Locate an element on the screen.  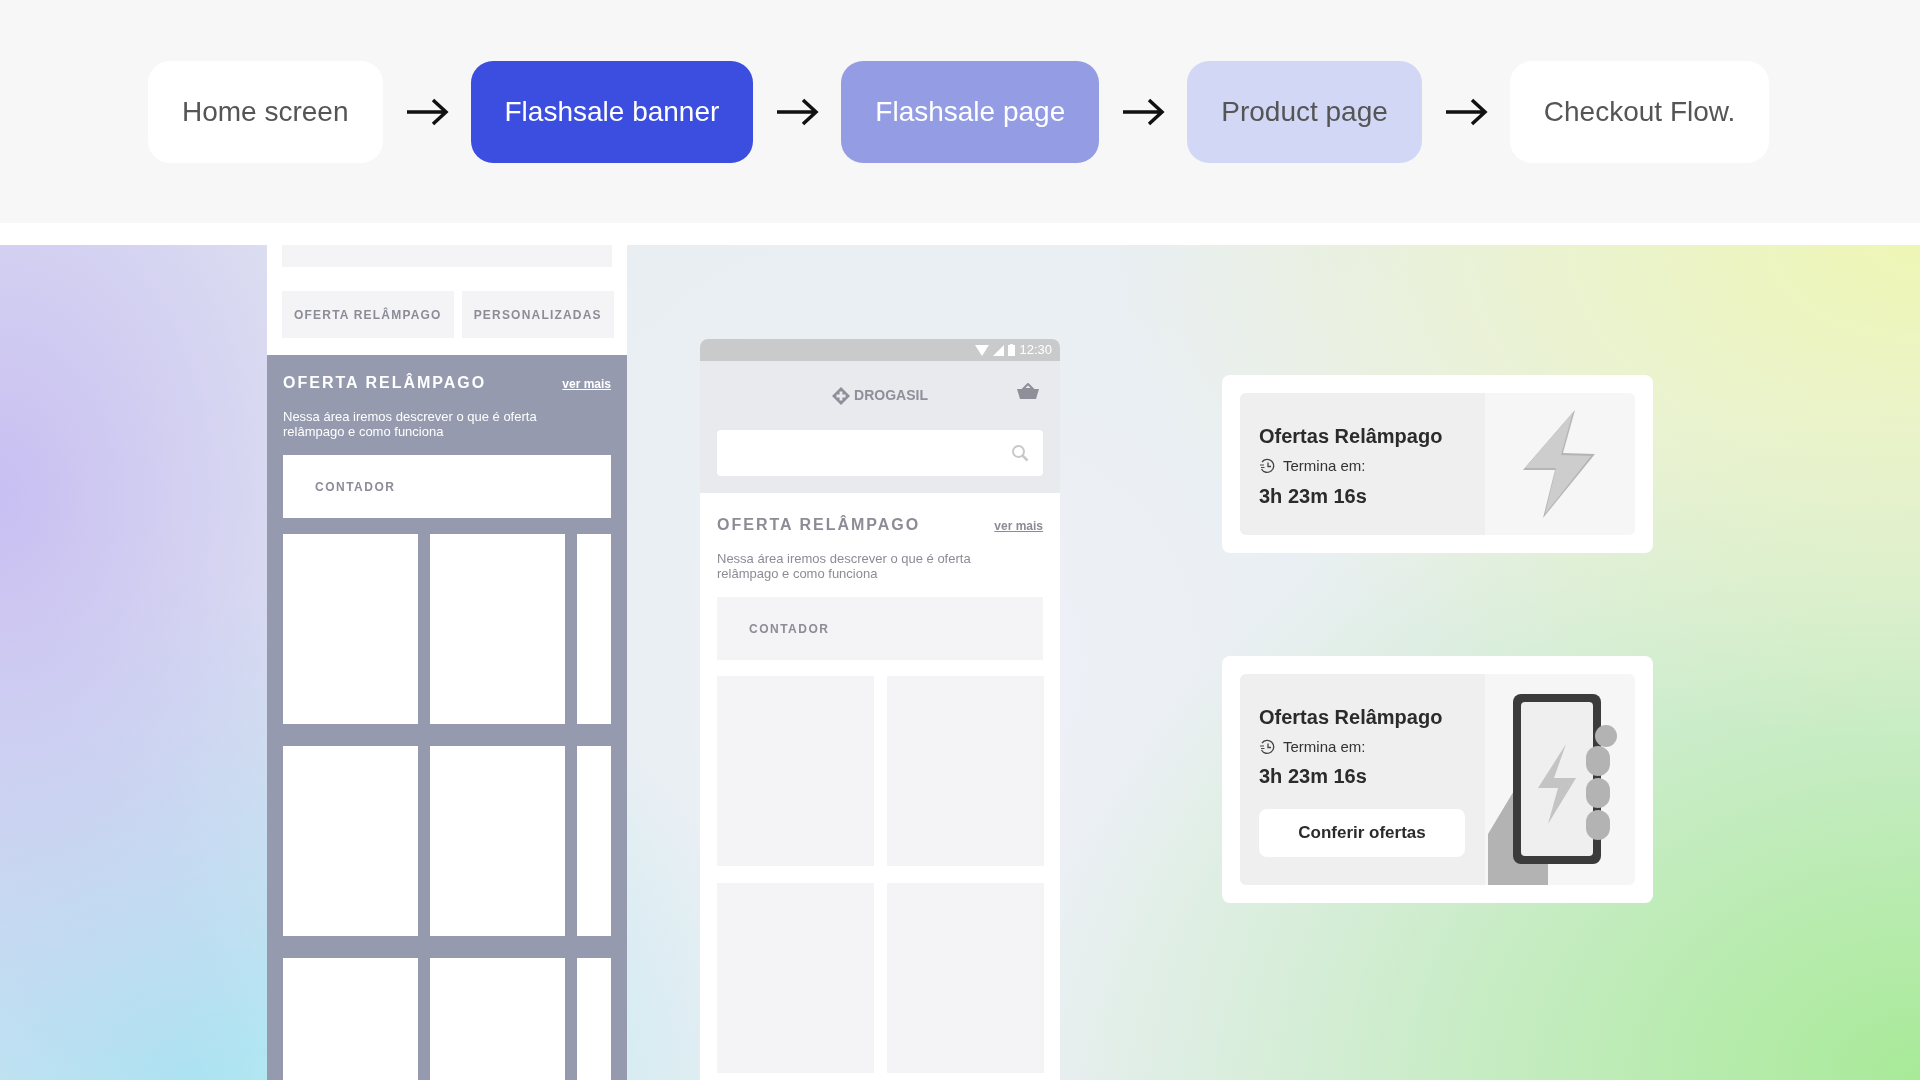
basket-icon is located at coordinates (1028, 391).